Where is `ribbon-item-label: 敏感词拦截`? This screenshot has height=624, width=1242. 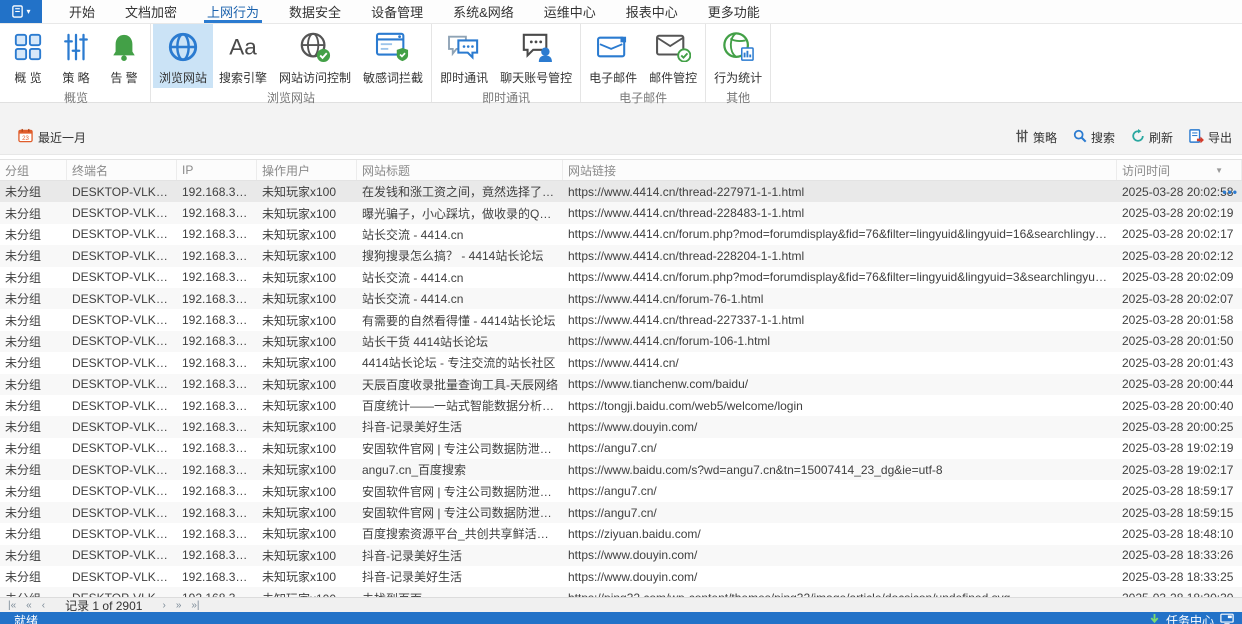
ribbon-item-label: 敏感词拦截 is located at coordinates (393, 78).